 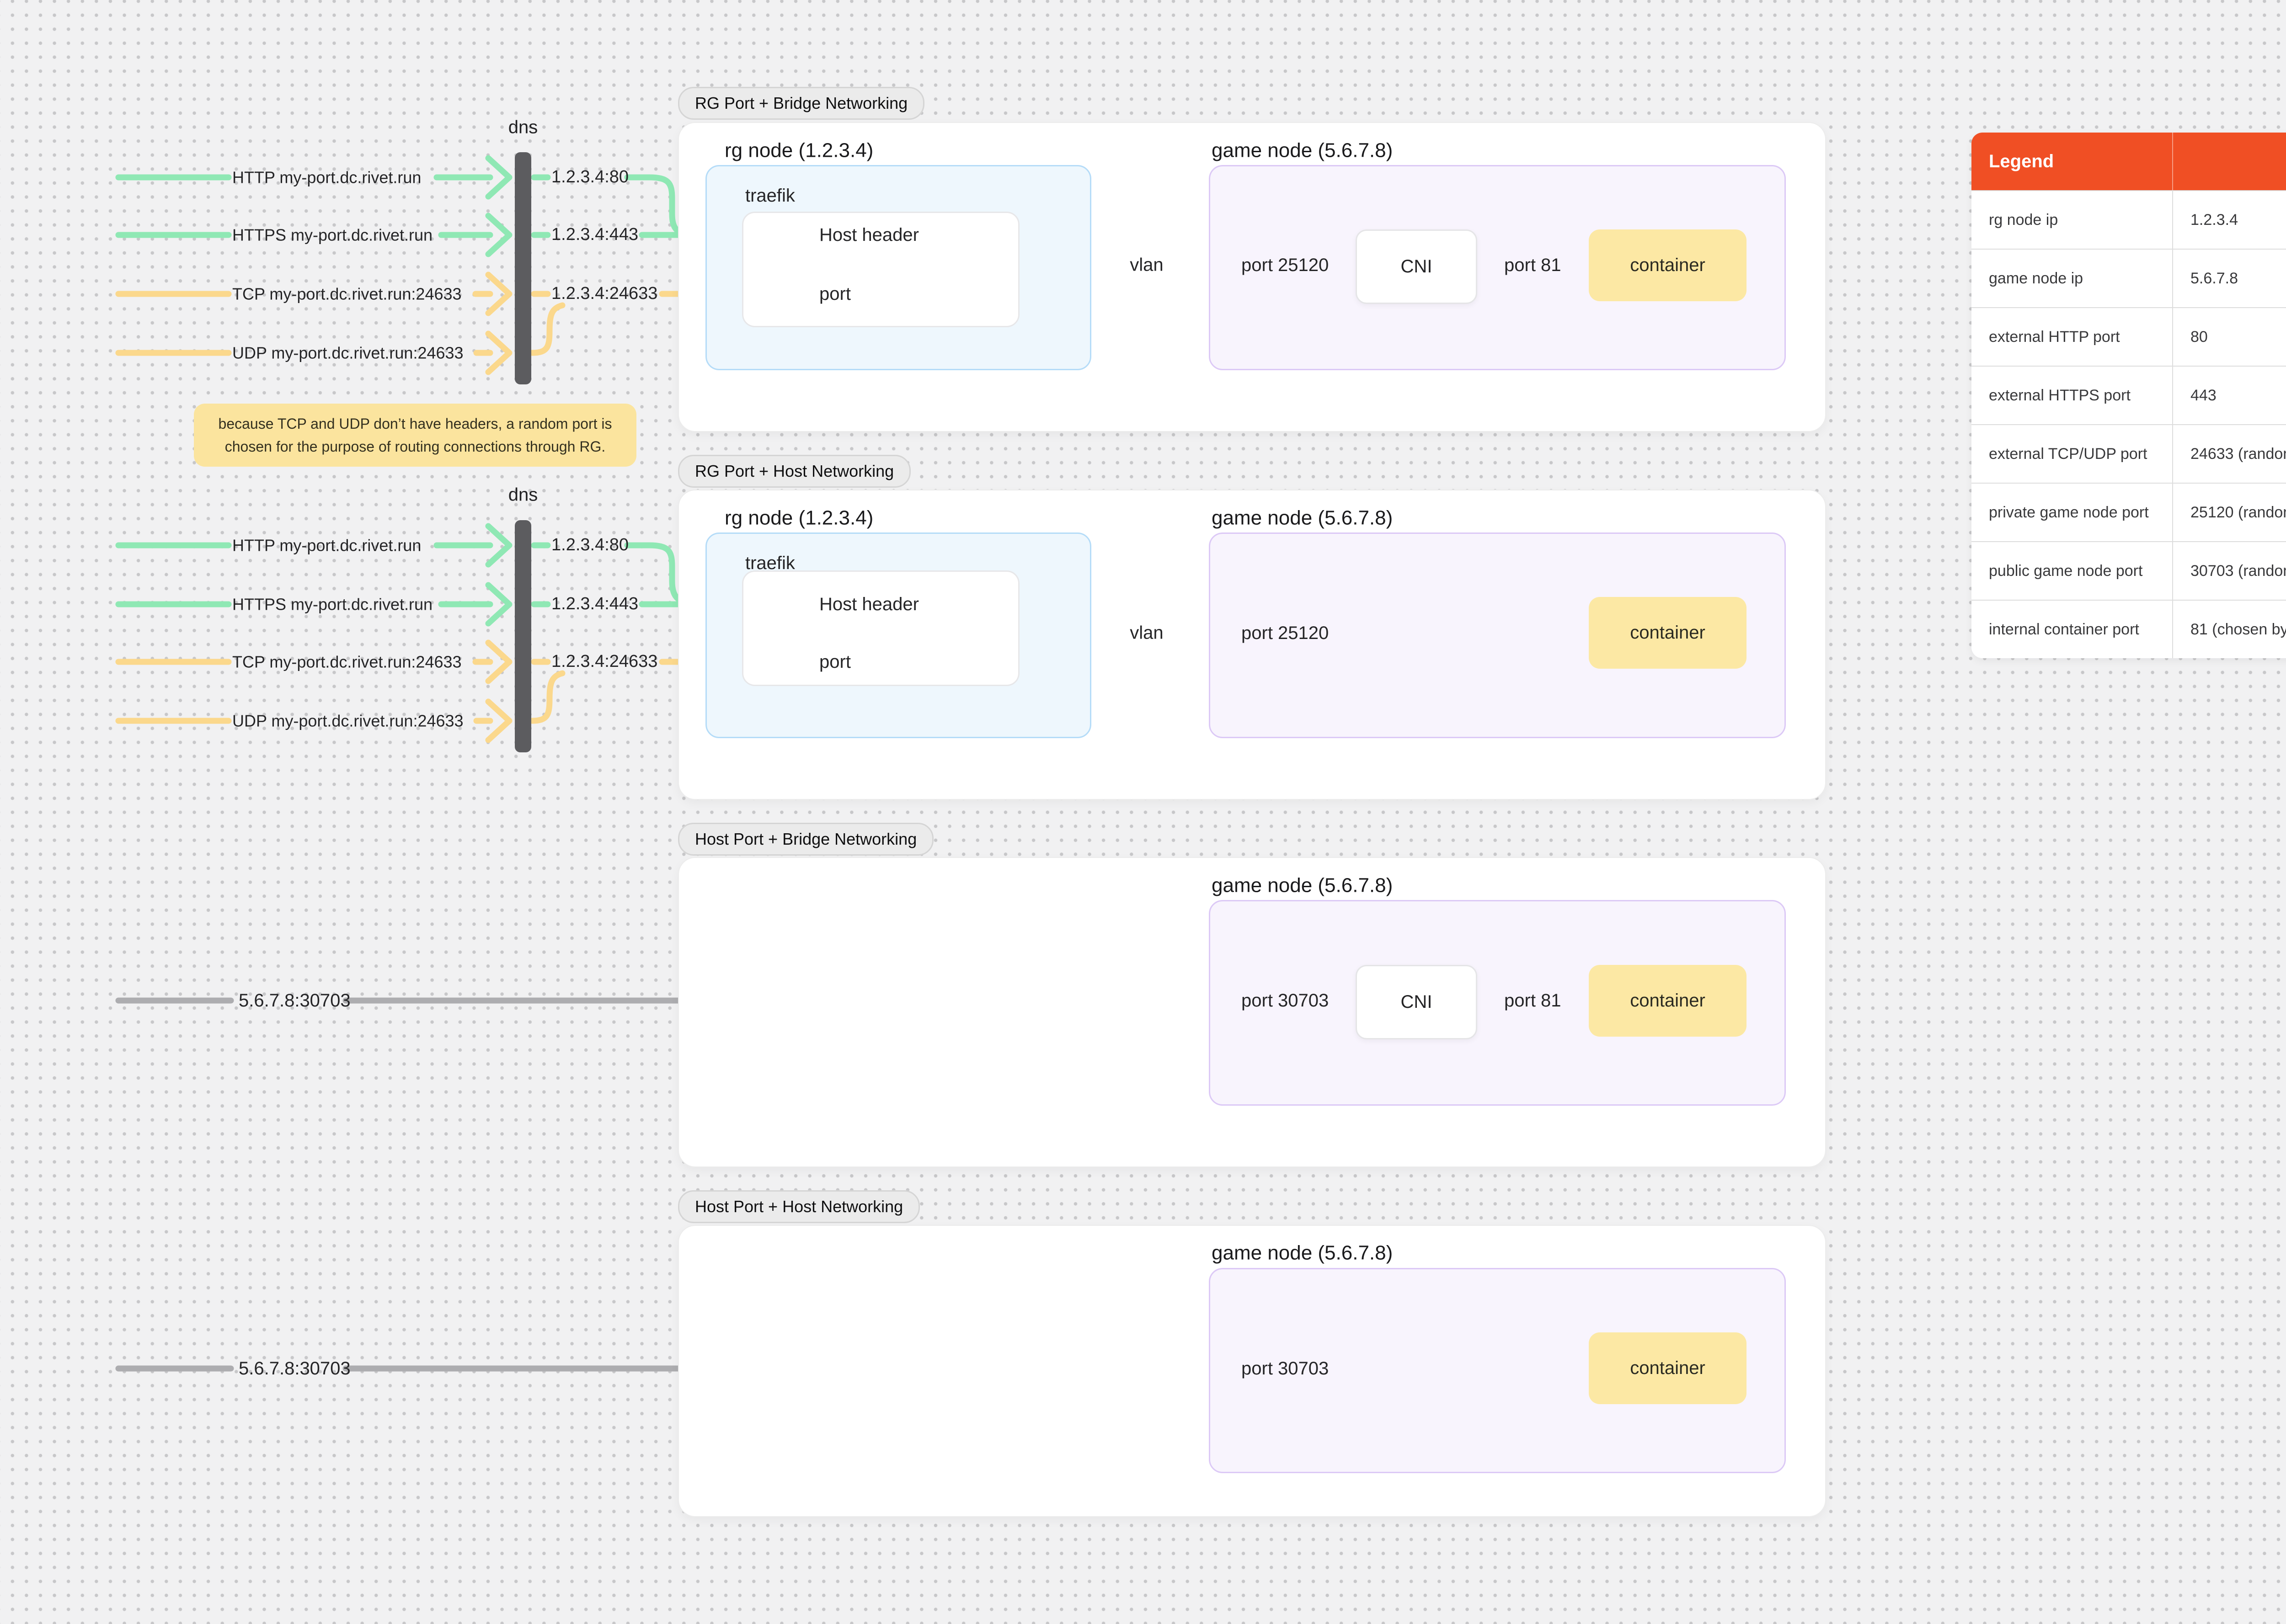 What do you see at coordinates (1302, 517) in the screenshot?
I see `game-node-title-2: game node (5.6.7.8)` at bounding box center [1302, 517].